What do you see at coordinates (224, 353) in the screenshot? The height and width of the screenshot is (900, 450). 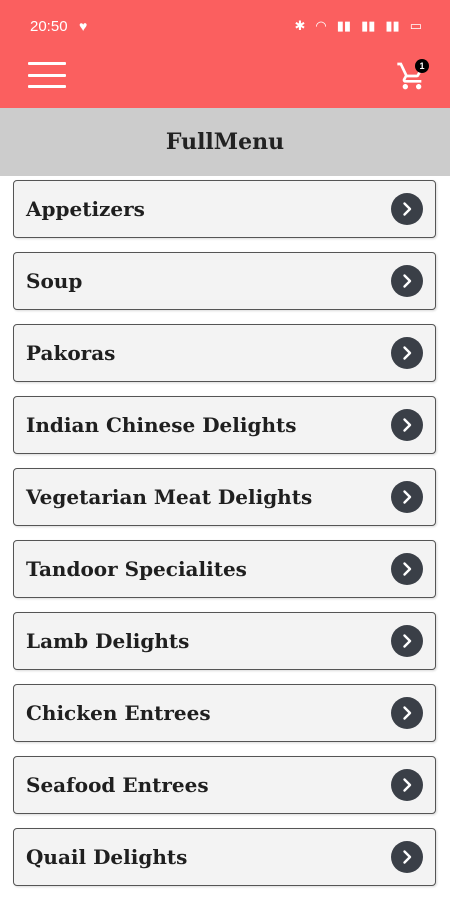 I see `category-item-pakoras: Pakoras` at bounding box center [224, 353].